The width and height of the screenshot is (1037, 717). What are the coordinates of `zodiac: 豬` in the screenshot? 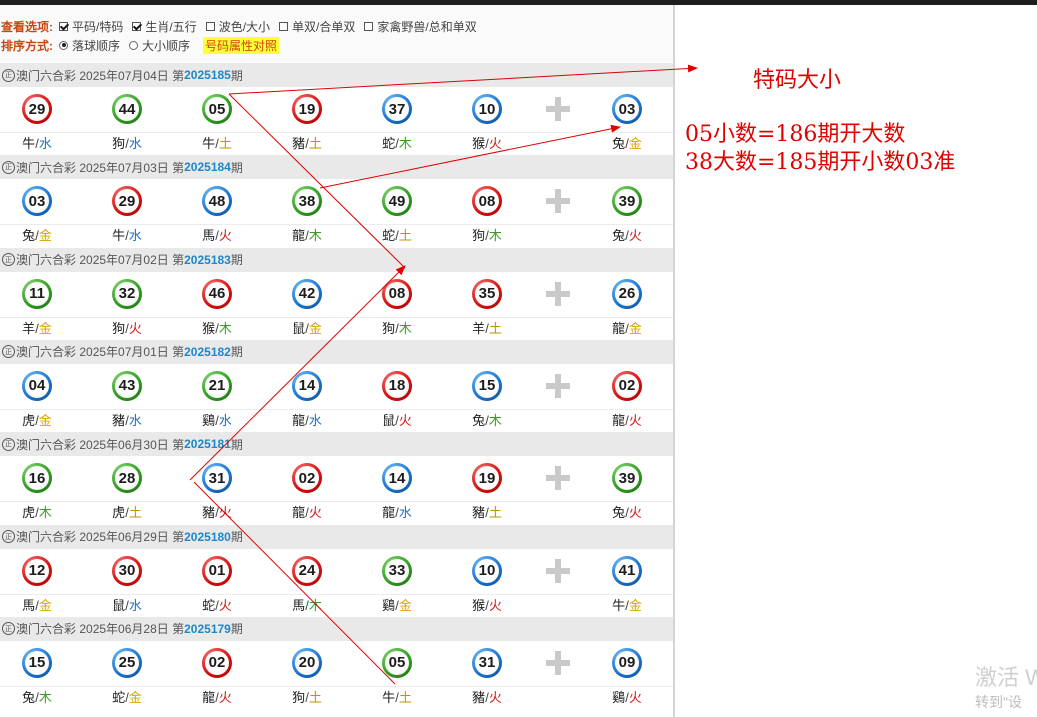 It's located at (299, 143).